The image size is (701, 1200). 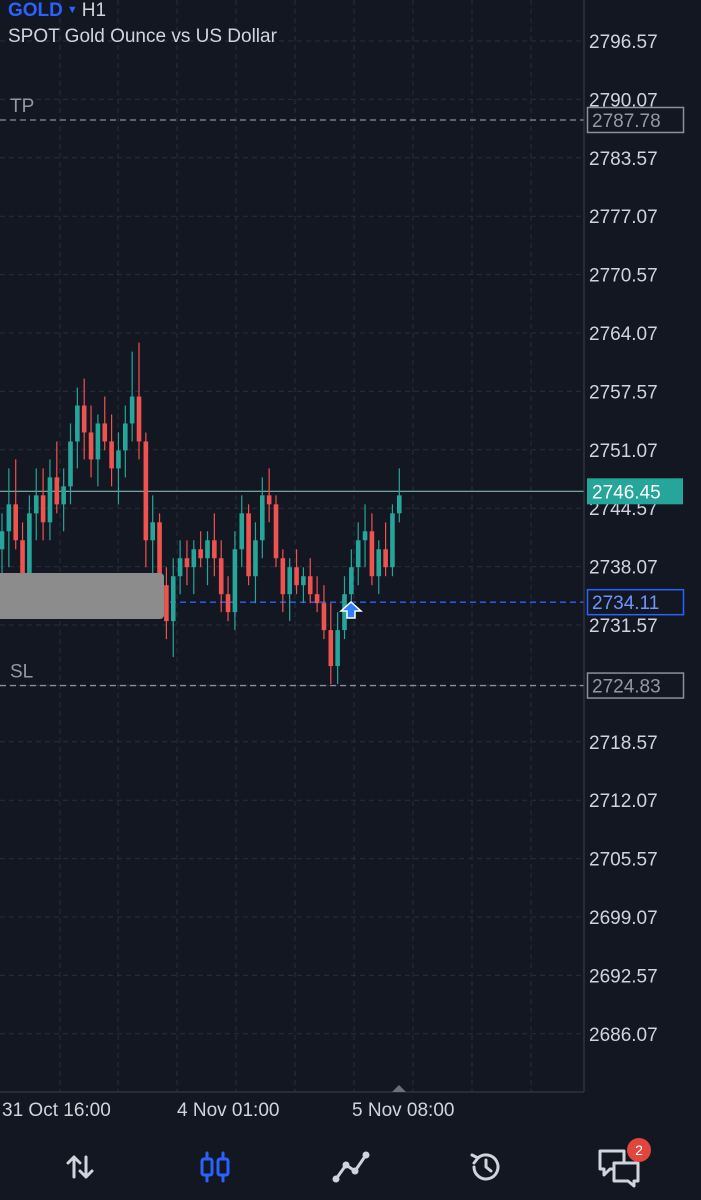 What do you see at coordinates (94, 10) in the screenshot?
I see `timeframe-label: H1` at bounding box center [94, 10].